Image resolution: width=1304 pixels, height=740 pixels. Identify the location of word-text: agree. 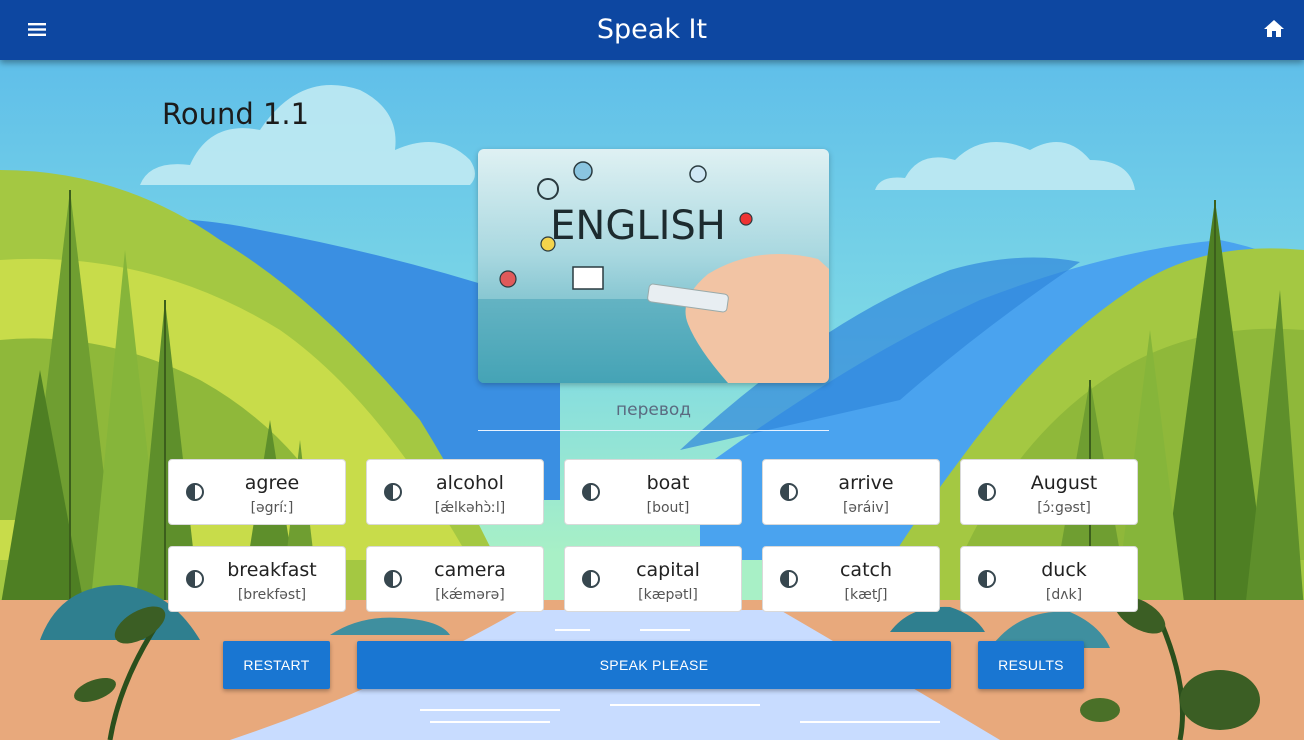
(272, 483).